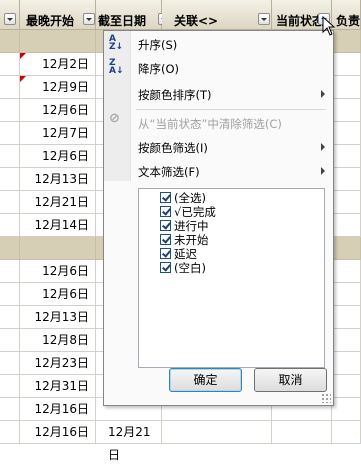 This screenshot has height=467, width=361. Describe the element at coordinates (173, 148) in the screenshot. I see `menu-item-label: 按颜色筛选(I)` at that location.